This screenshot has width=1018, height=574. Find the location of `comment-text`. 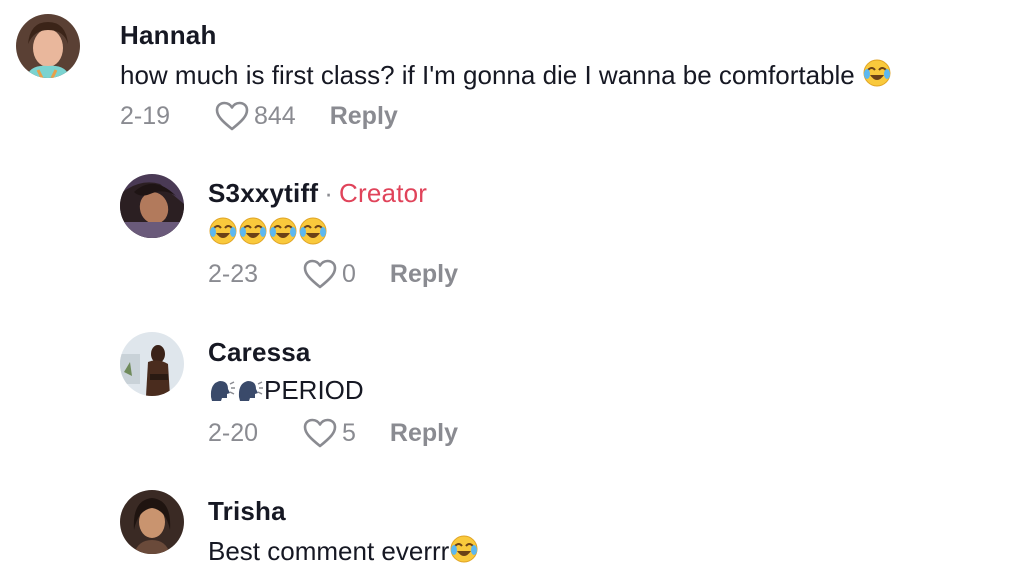

comment-text is located at coordinates (268, 232).